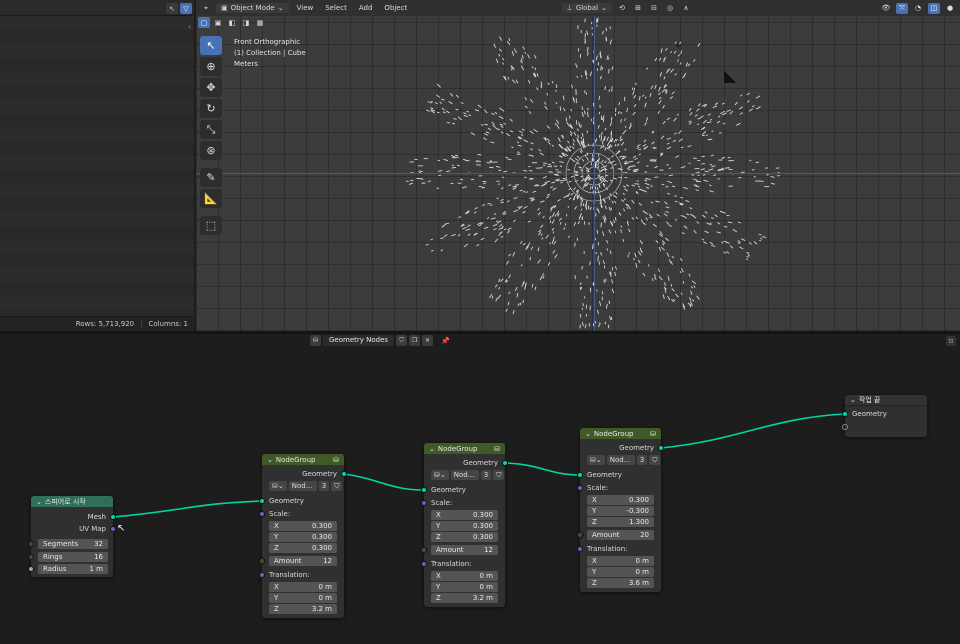  I want to click on menu-add: Add, so click(366, 8).